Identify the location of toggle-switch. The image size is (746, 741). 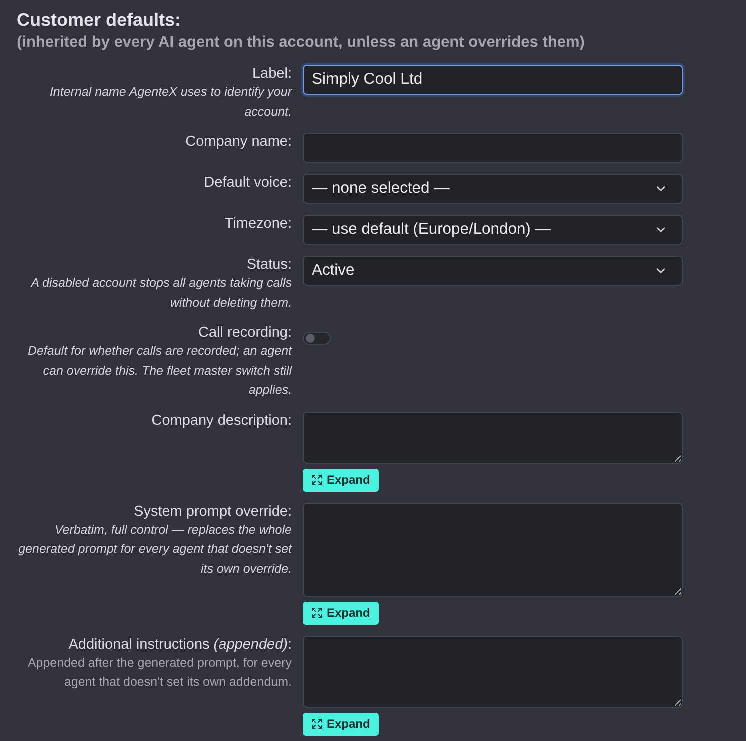
(317, 338).